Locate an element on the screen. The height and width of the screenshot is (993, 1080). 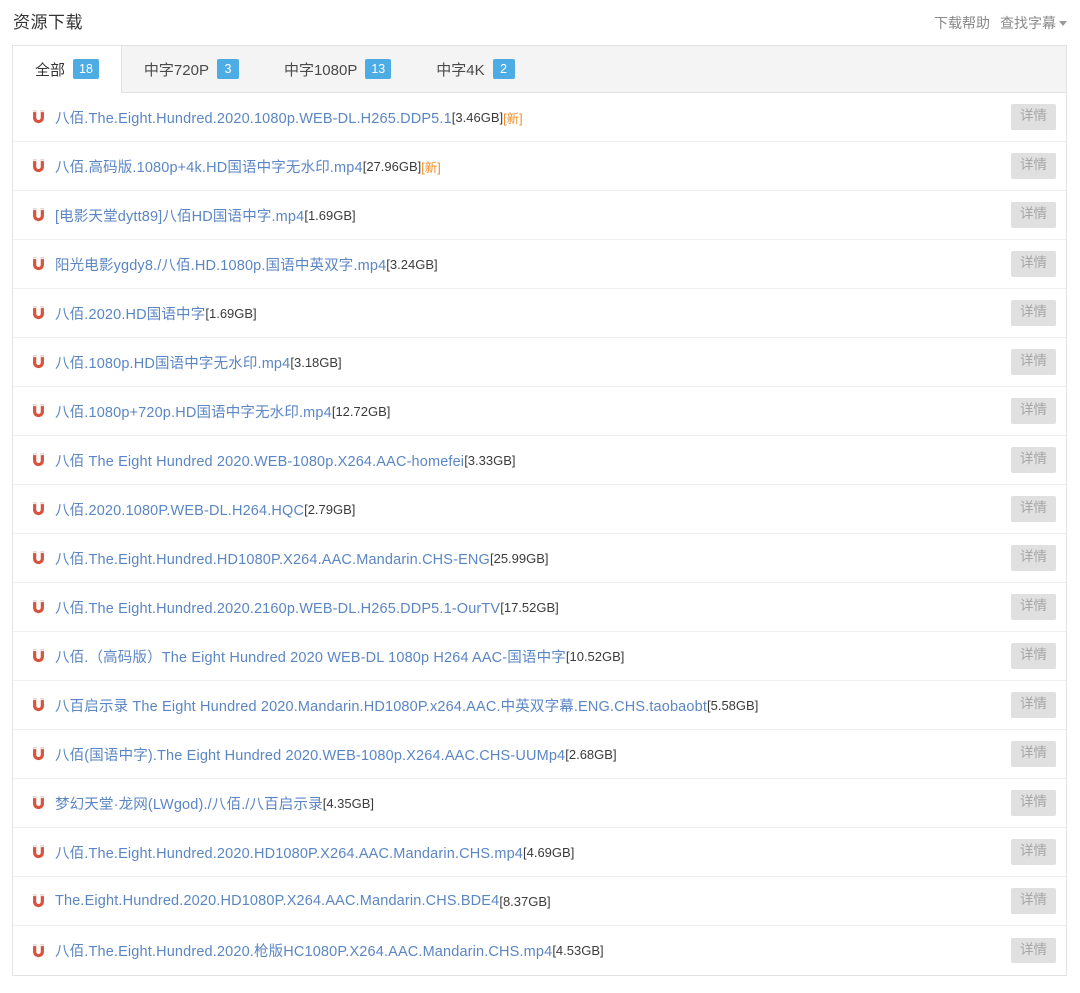
resource-link: 阳光电影ygdy8./八佰.HD.1080p.国语中英双字.mp4 is located at coordinates (220, 264).